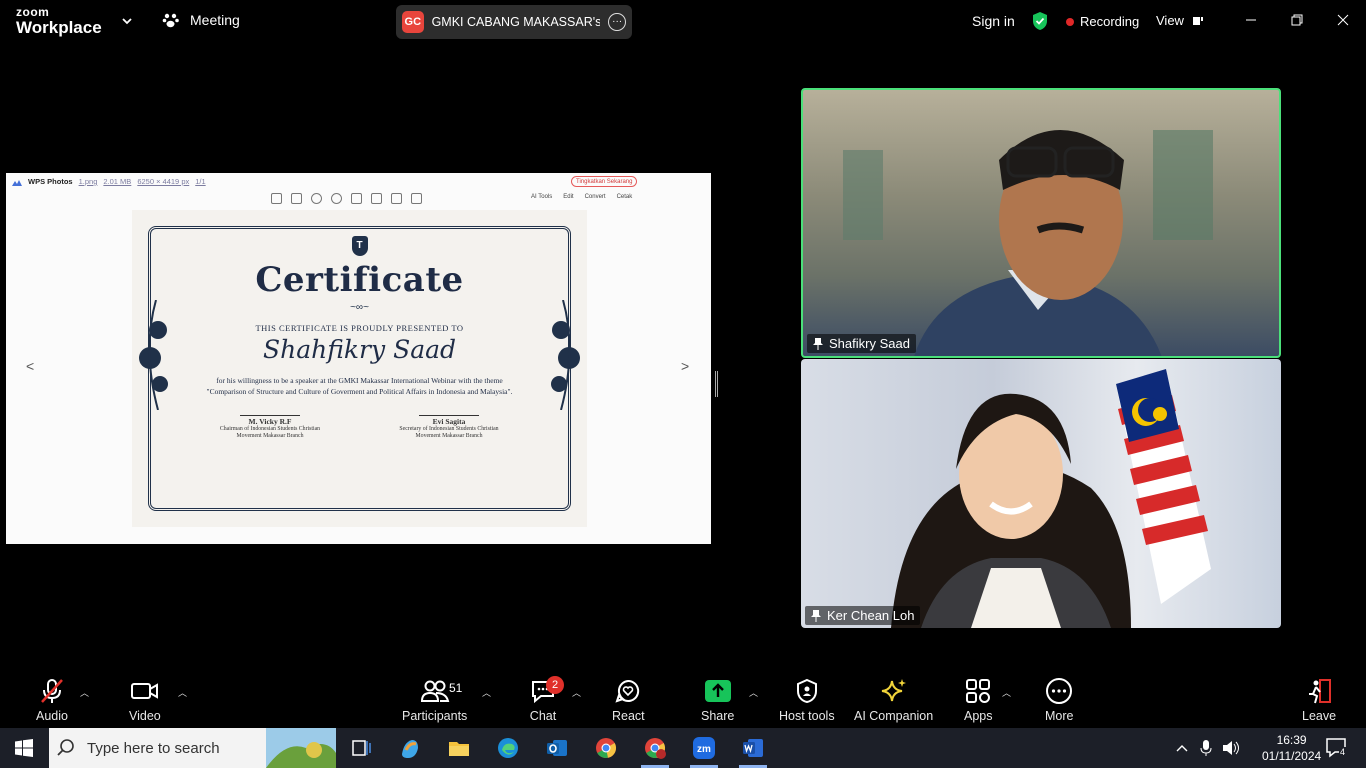  I want to click on edge-icon, so click(508, 748).